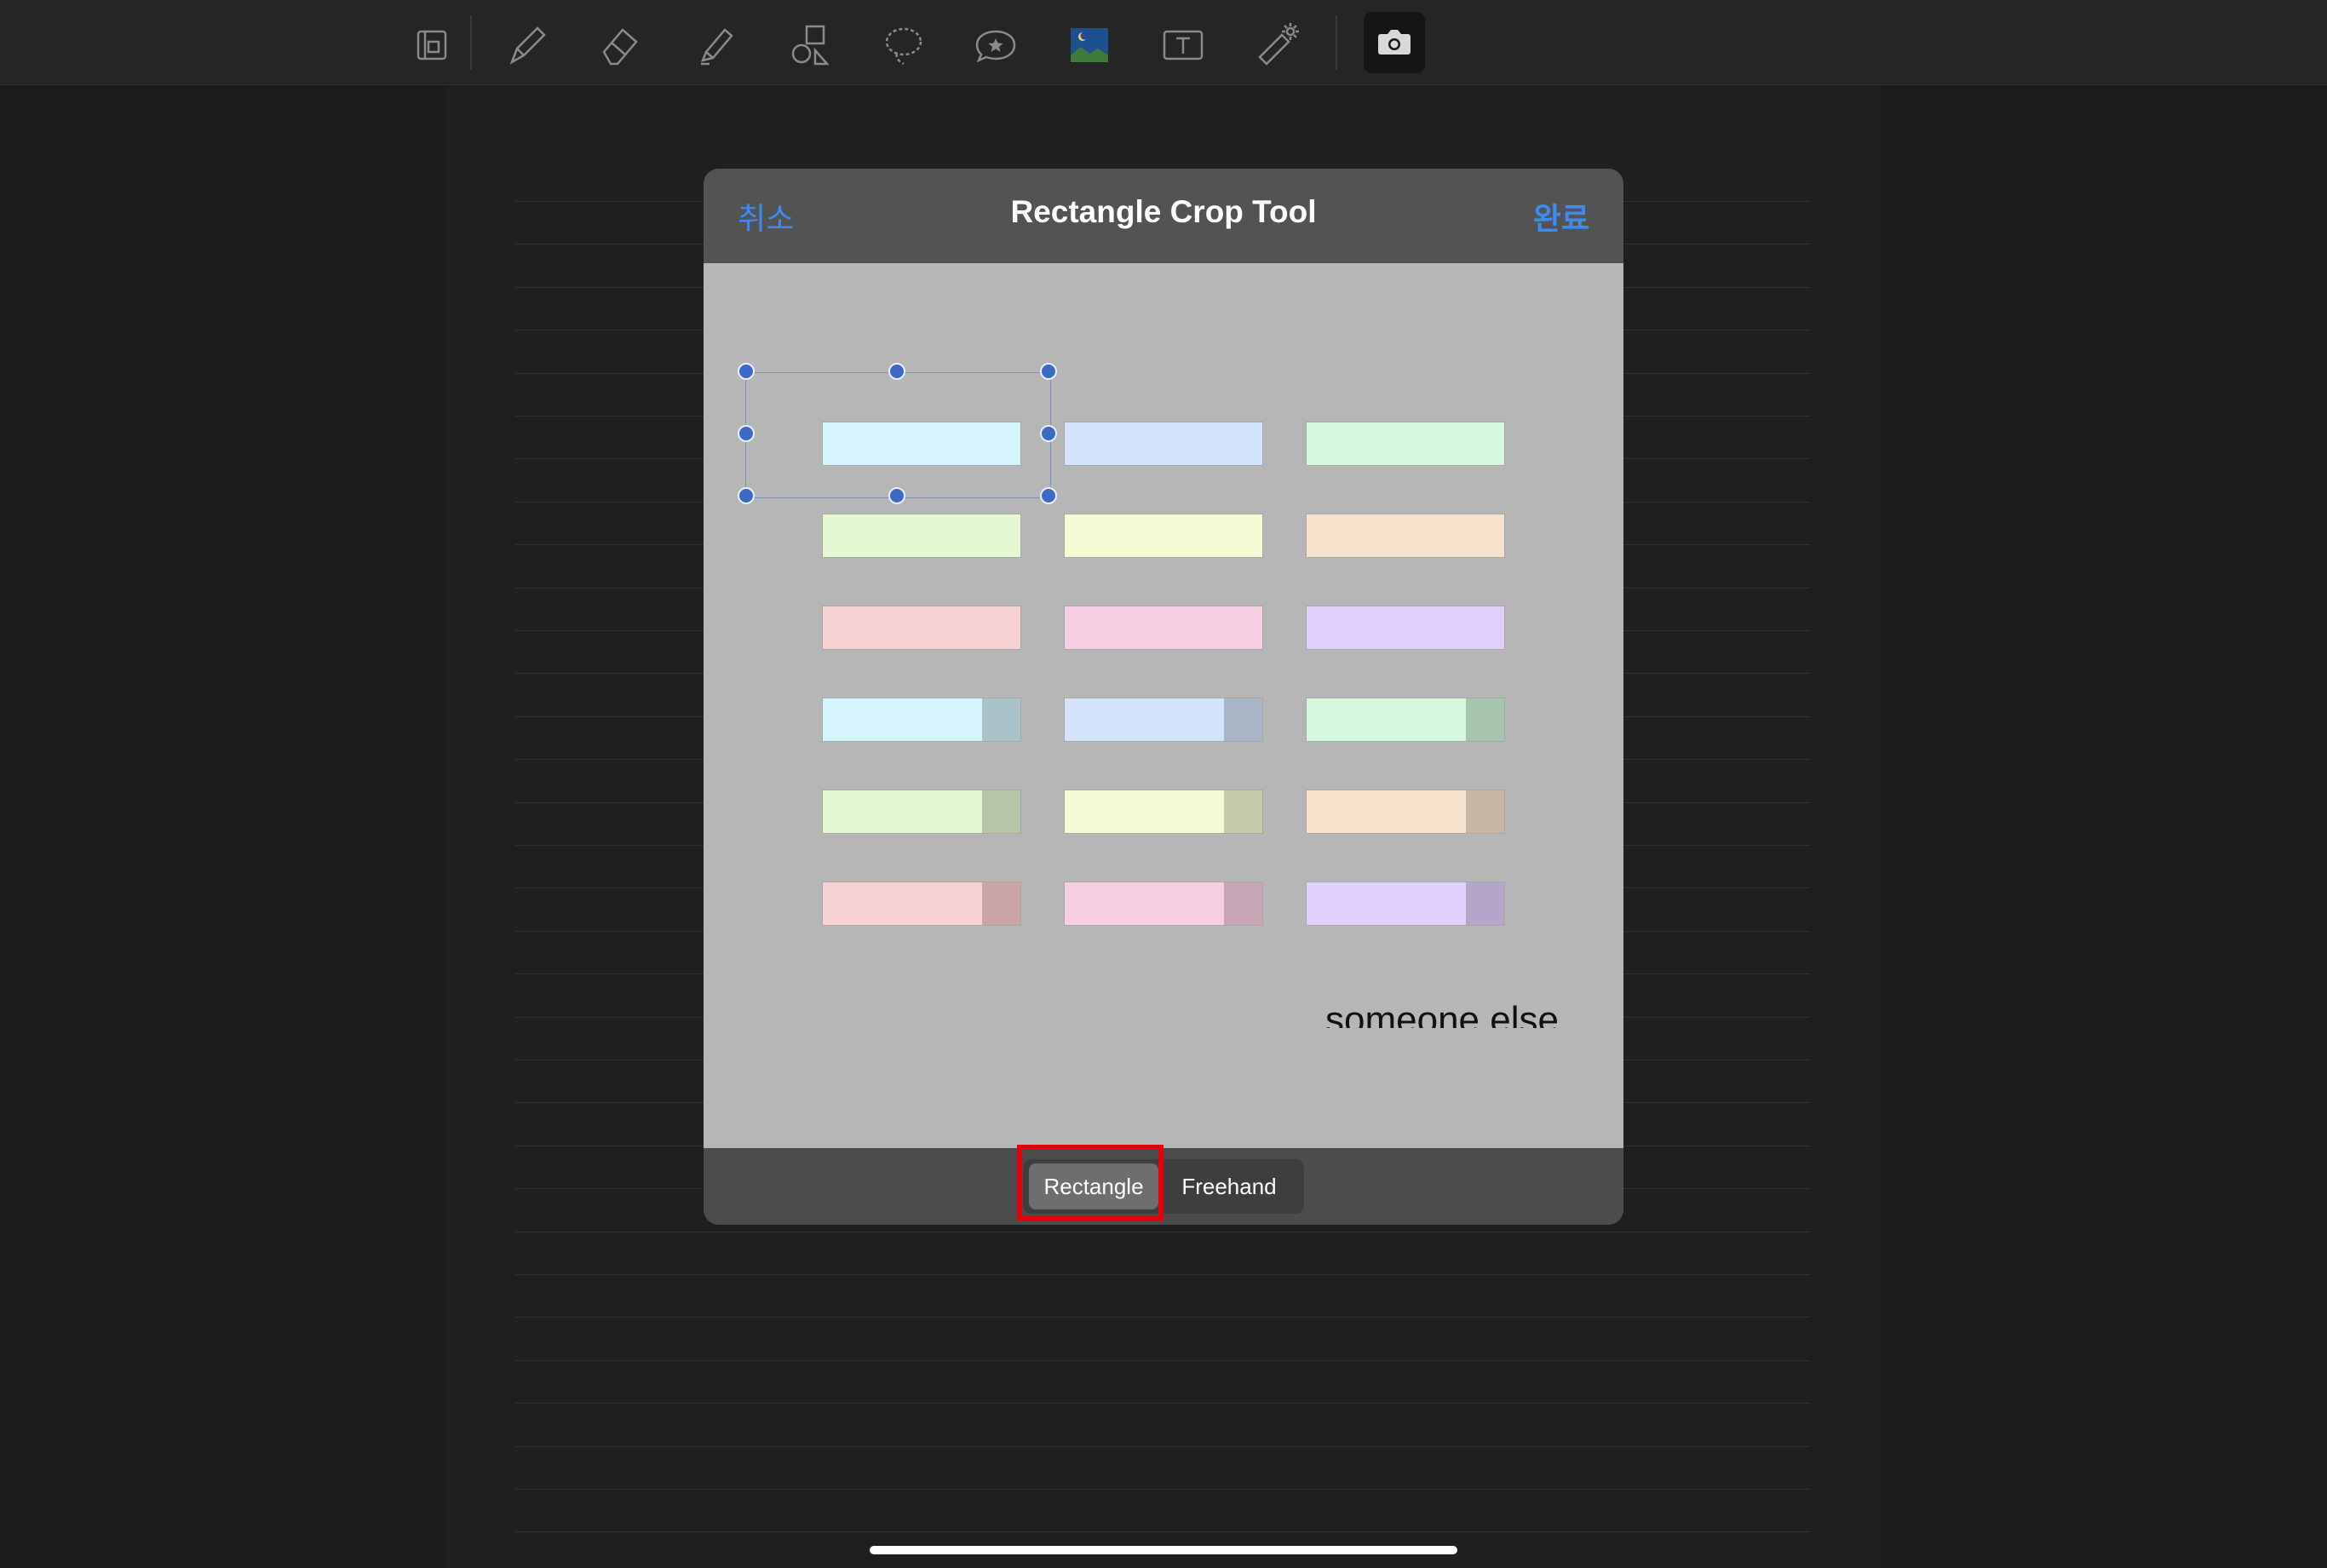 The height and width of the screenshot is (1568, 2327). What do you see at coordinates (432, 45) in the screenshot?
I see `page-layout-icon` at bounding box center [432, 45].